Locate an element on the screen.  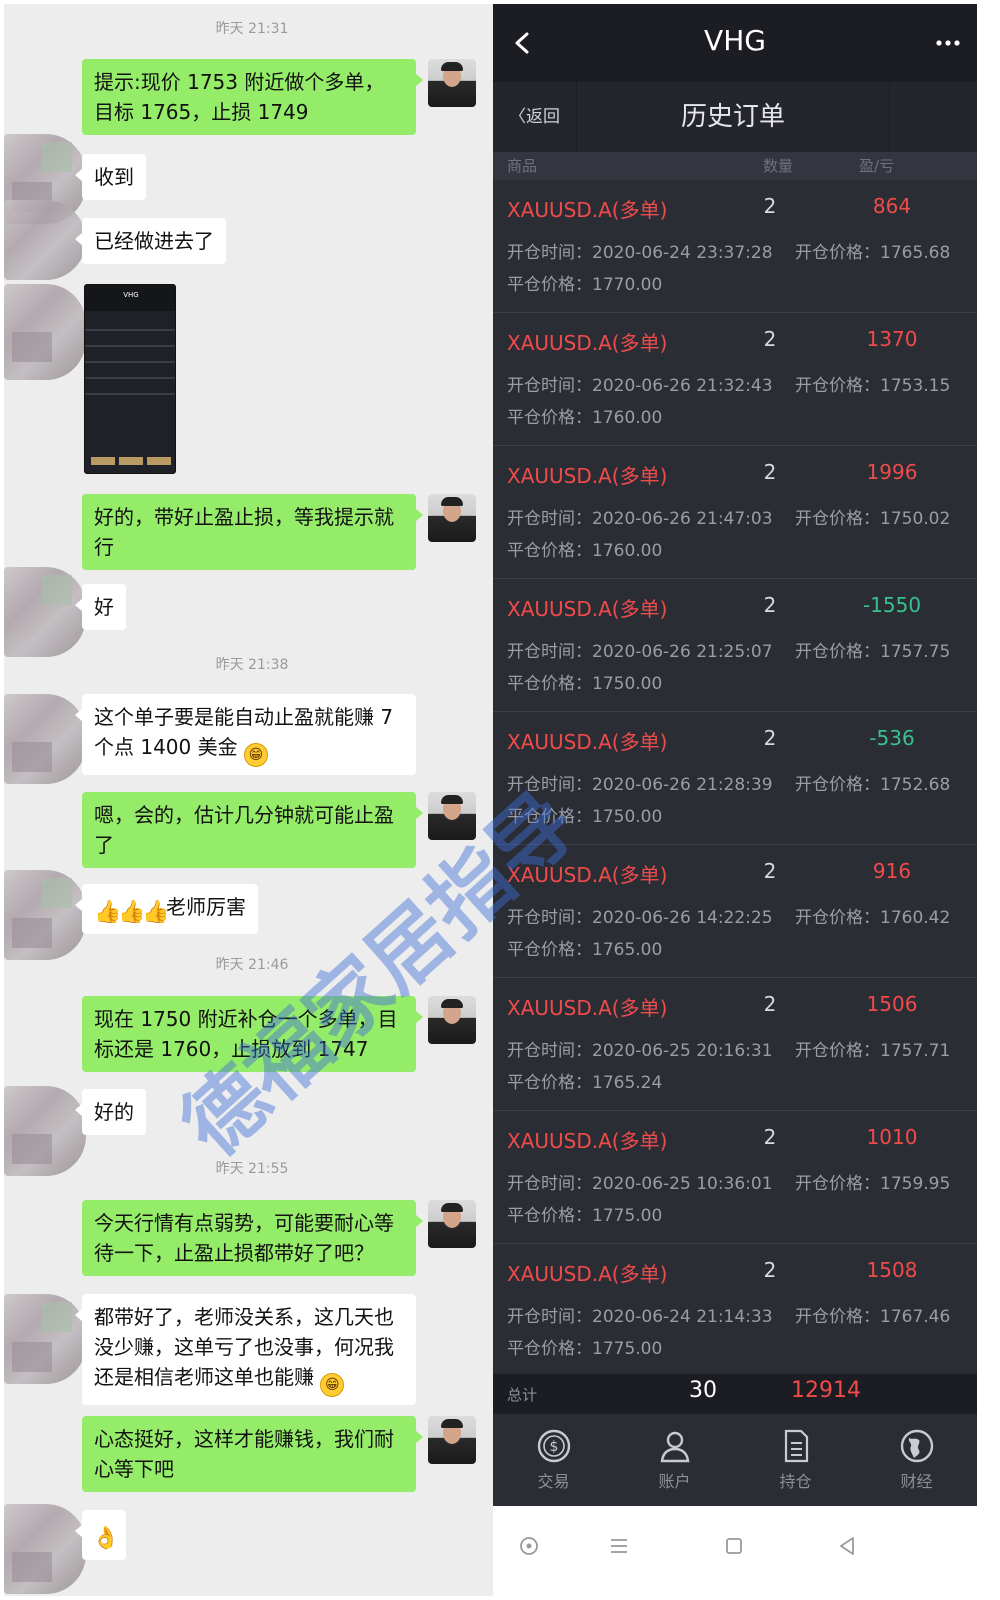
order-open-time: 开仓时间：2020-06-26 21:32:43 is located at coordinates (640, 386).